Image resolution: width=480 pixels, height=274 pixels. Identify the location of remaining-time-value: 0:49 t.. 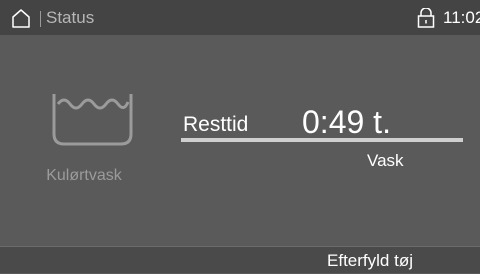
(346, 122).